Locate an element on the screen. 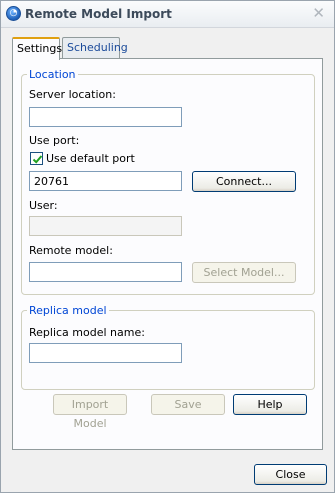 The image size is (335, 493). import-model-button: Import Model is located at coordinates (90, 412).